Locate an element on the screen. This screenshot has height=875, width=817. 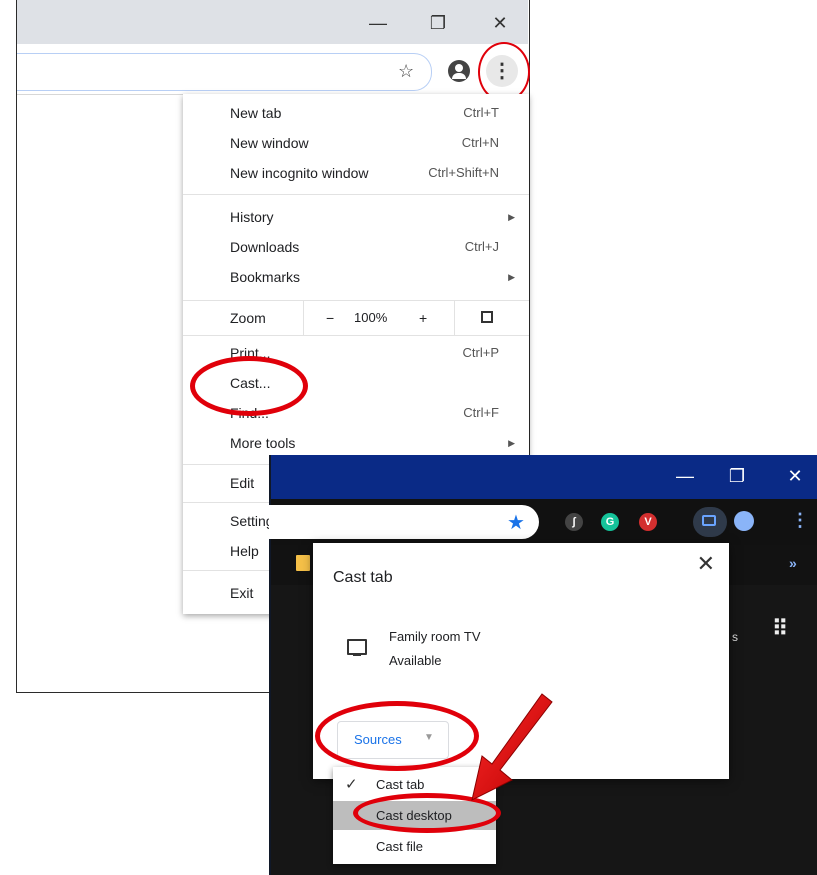
close-icon: ✕ is located at coordinates (706, 564).